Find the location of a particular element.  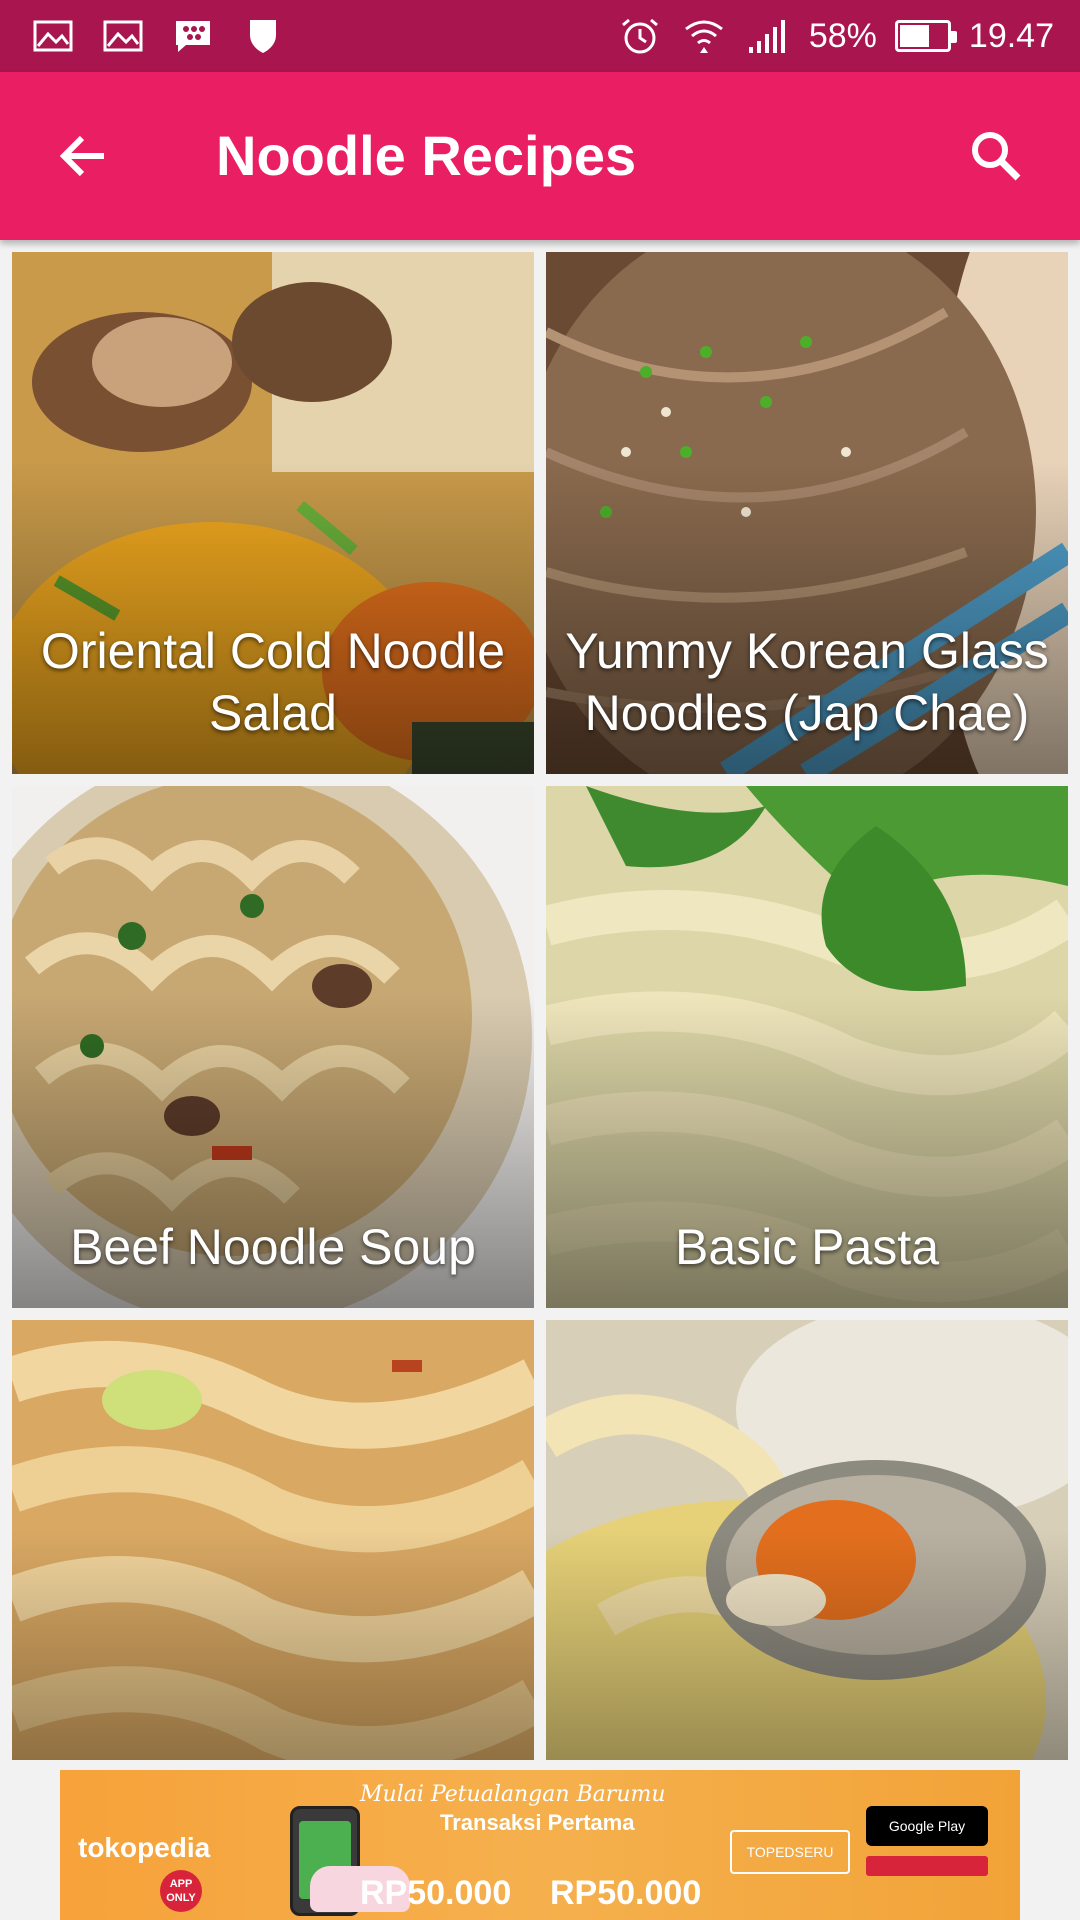

ad-app-only-badge: APP ONLY is located at coordinates (181, 1891).